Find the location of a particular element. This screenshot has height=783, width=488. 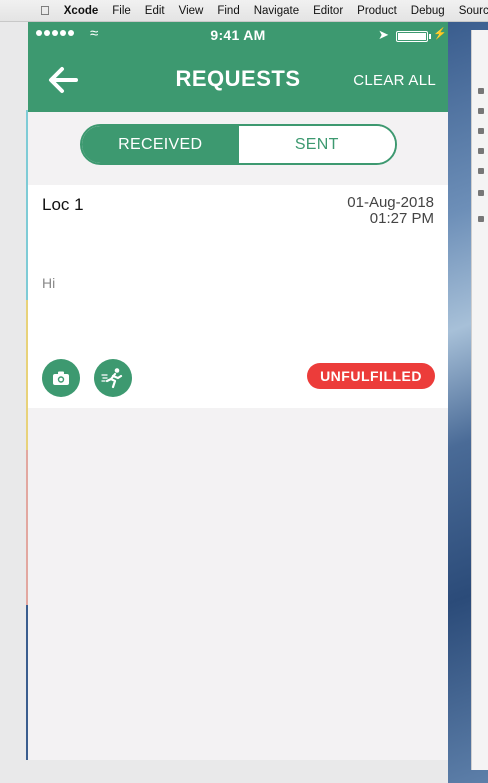

request-date: 01-Aug-2018 is located at coordinates (390, 202).